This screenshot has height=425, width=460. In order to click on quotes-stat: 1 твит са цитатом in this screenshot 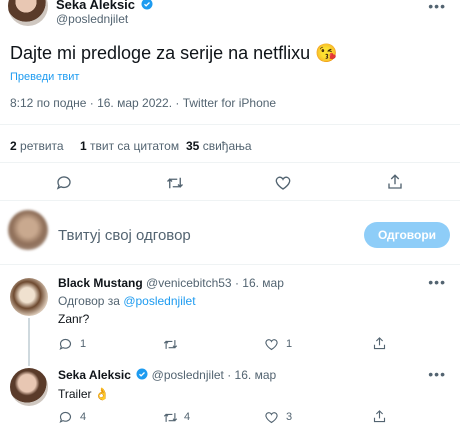, I will do `click(129, 146)`.